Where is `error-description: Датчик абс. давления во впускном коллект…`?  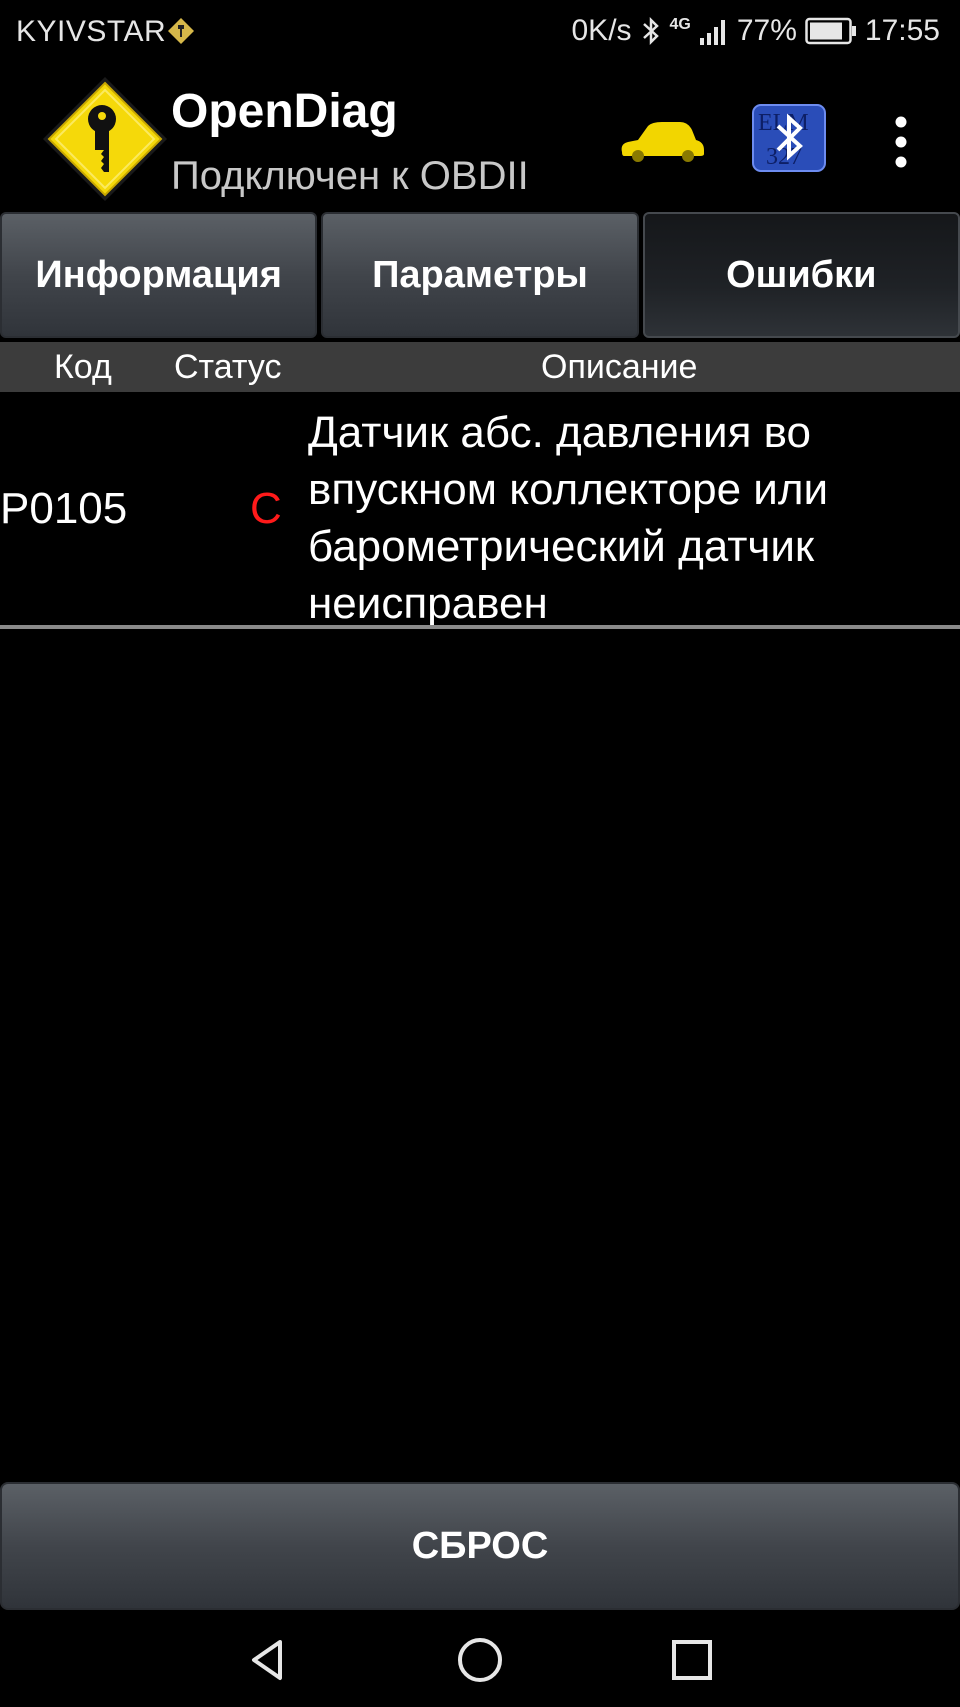 error-description: Датчик абс. давления во впускном коллект… is located at coordinates (568, 518).